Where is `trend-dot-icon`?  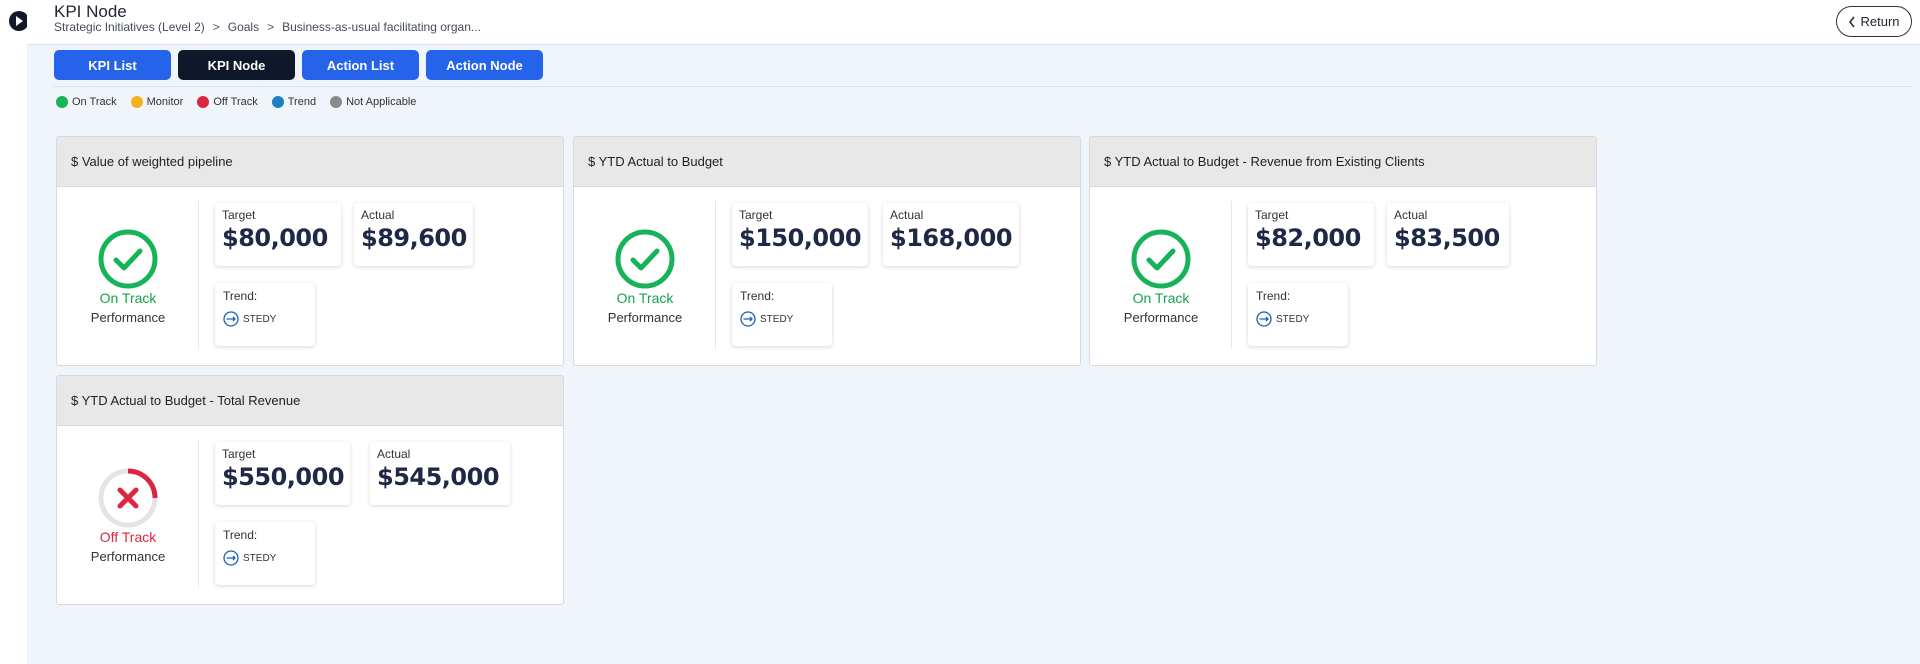 trend-dot-icon is located at coordinates (277, 102).